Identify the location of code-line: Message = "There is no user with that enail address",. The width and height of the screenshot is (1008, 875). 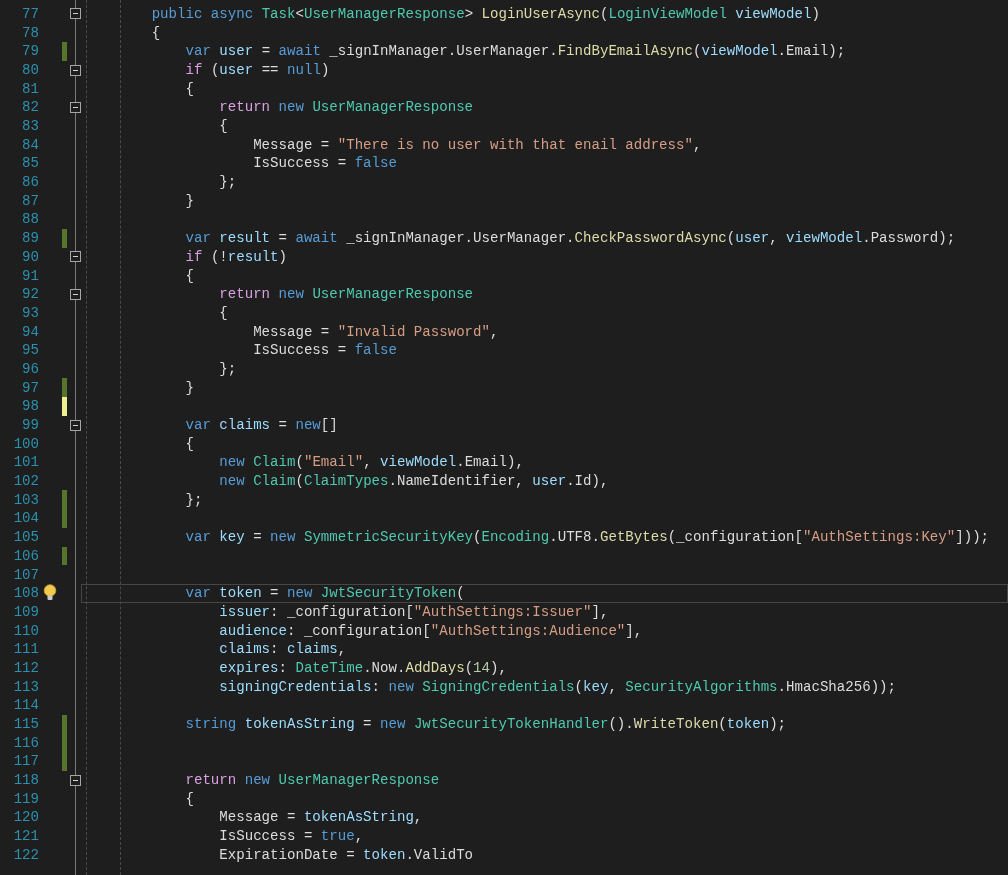
(477, 145).